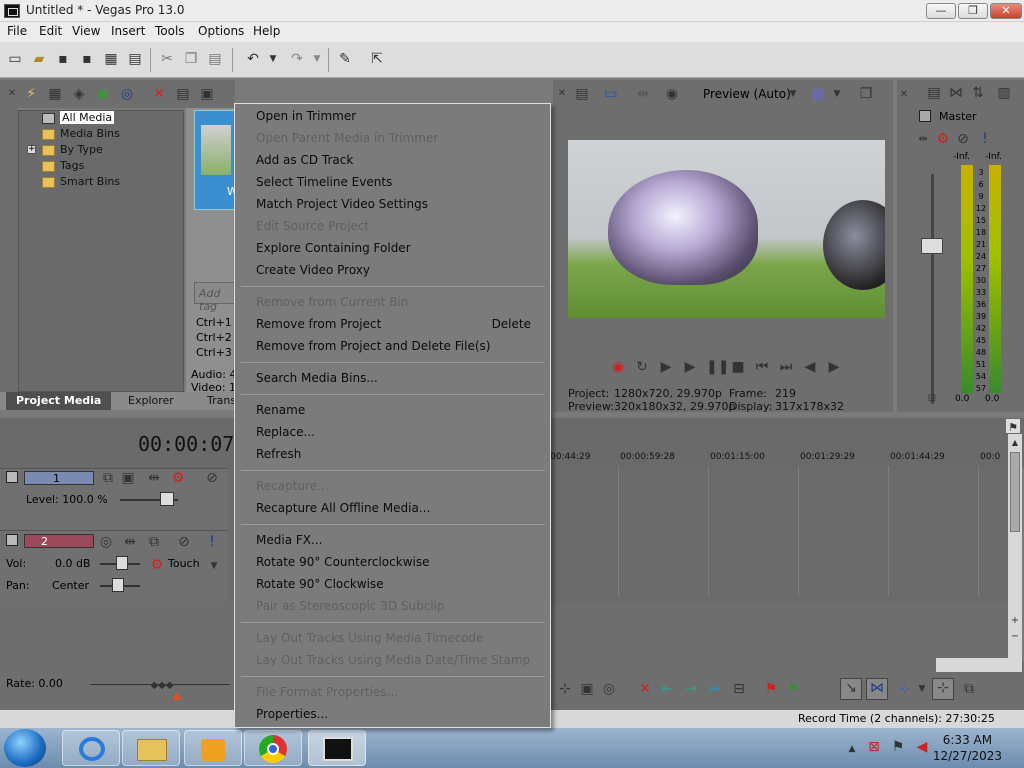 Image resolution: width=1024 pixels, height=768 pixels. Describe the element at coordinates (207, 94) in the screenshot. I see `media-fx-icon: ▣` at that location.